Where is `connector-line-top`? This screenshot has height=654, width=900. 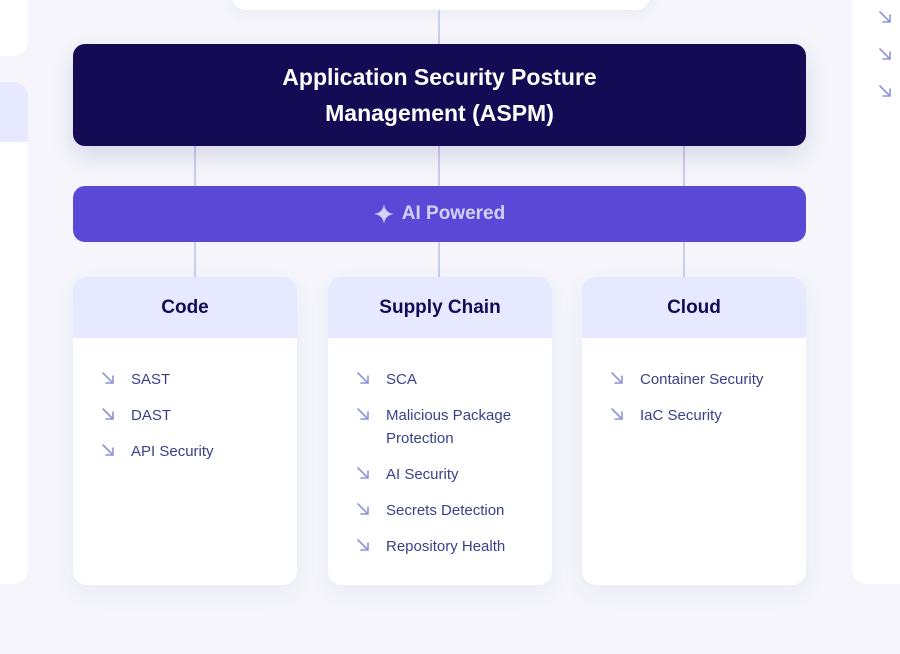
connector-line-top is located at coordinates (439, 27).